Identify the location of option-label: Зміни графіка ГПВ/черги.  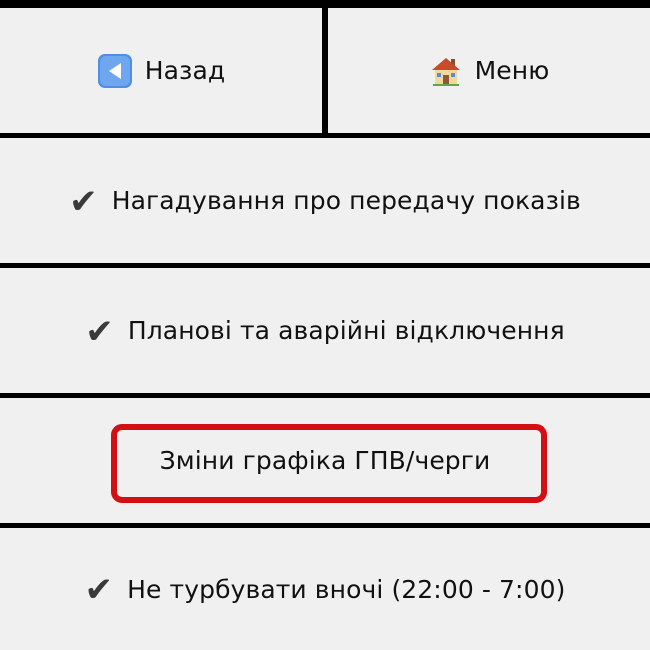
(325, 460).